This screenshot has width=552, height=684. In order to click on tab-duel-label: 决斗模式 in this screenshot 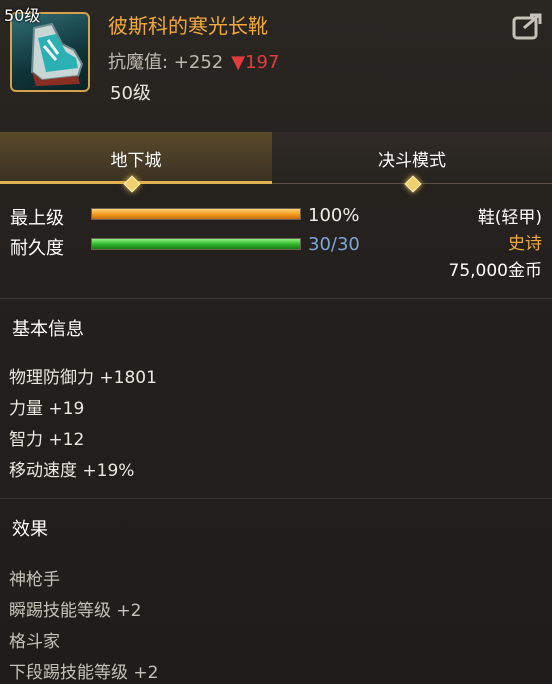, I will do `click(412, 161)`.